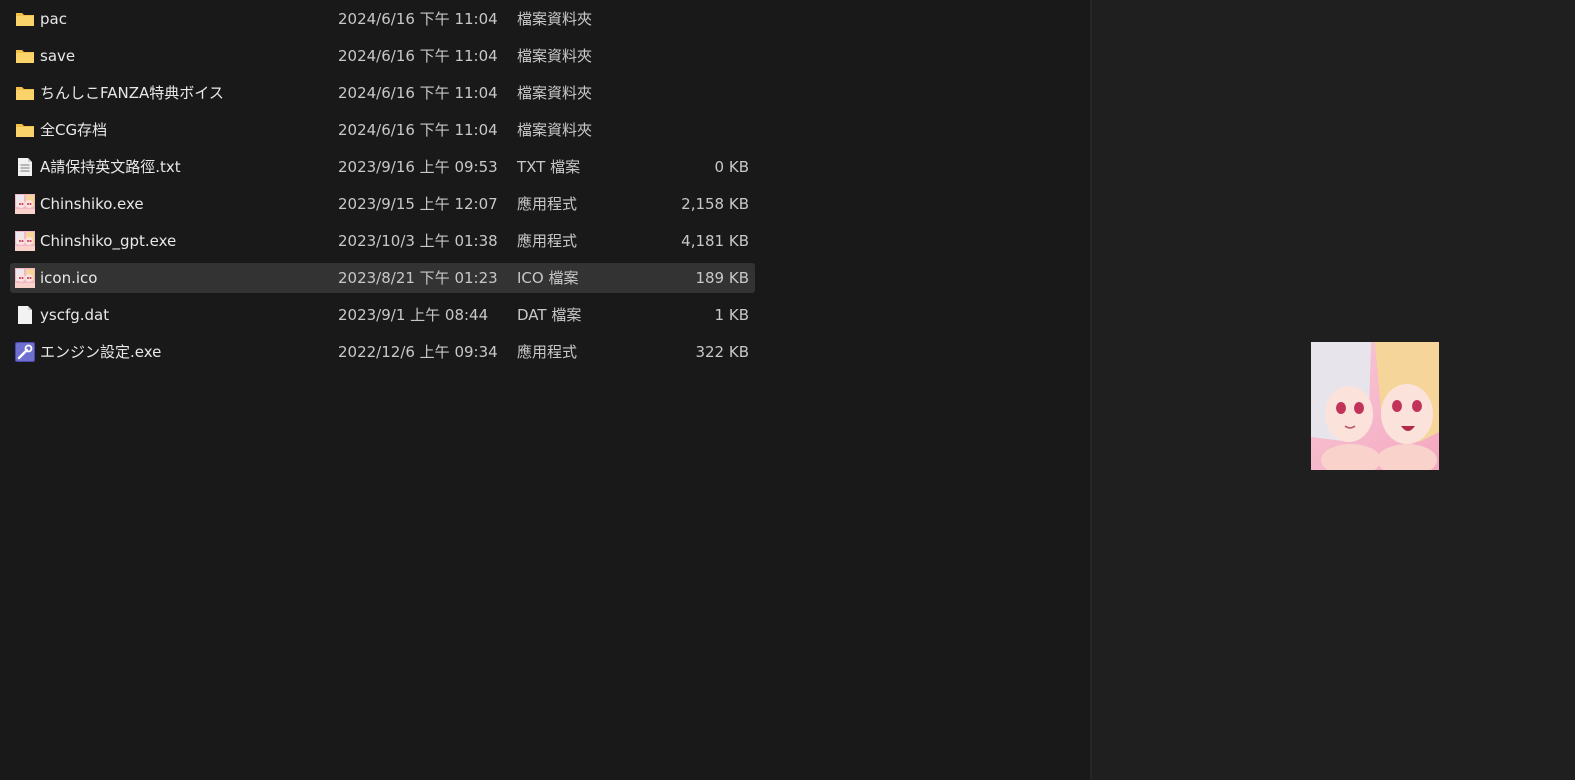 This screenshot has width=1575, height=780. Describe the element at coordinates (25, 167) in the screenshot. I see `text-file-icon` at that location.